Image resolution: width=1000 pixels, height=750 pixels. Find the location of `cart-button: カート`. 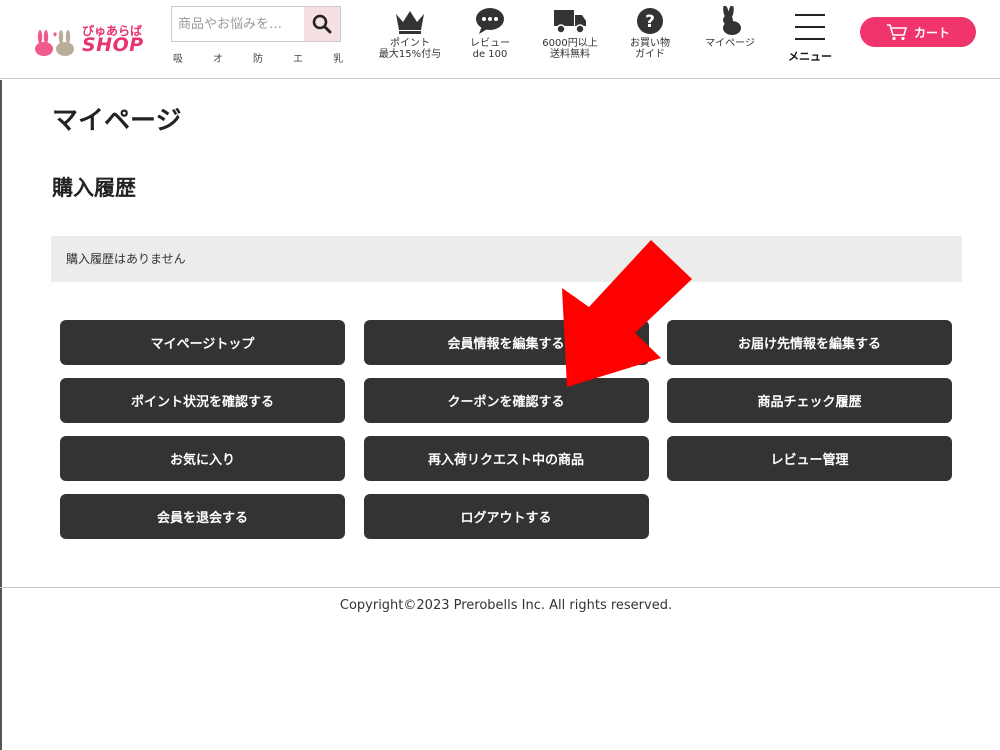

cart-button: カート is located at coordinates (918, 32).